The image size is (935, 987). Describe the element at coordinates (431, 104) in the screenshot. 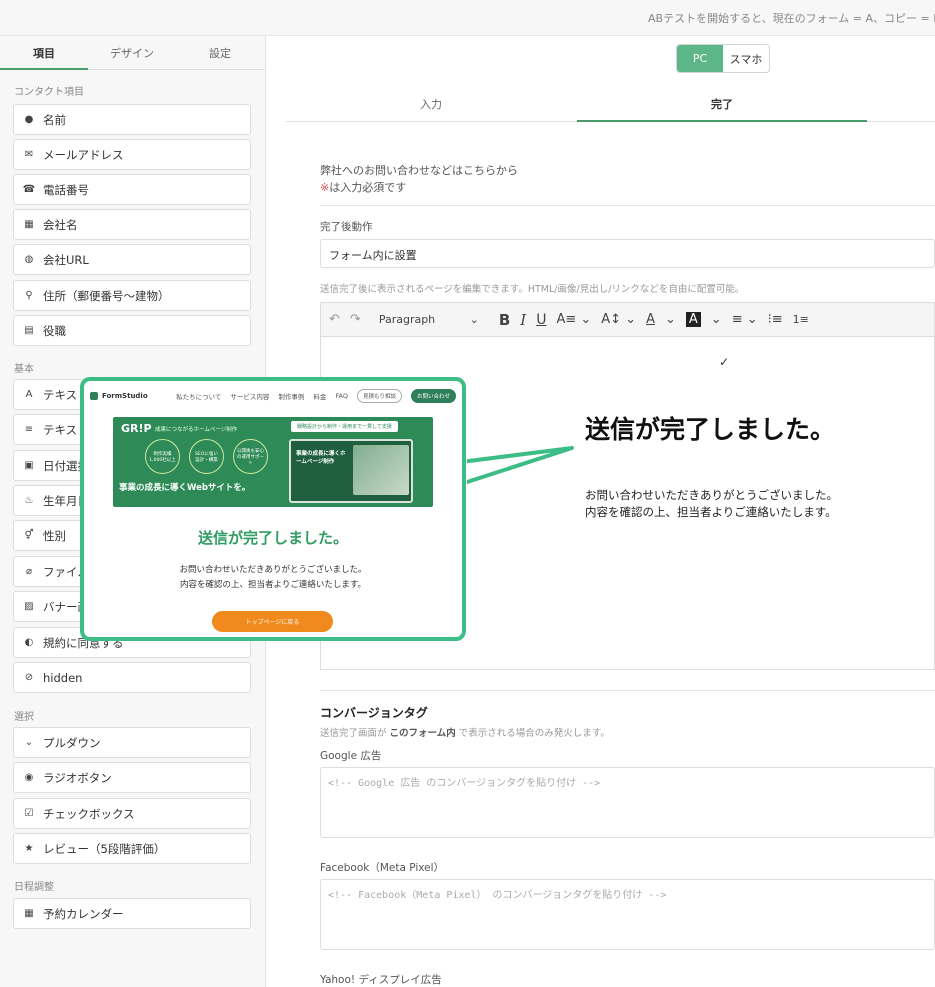

I see `tab-input: 入力` at that location.